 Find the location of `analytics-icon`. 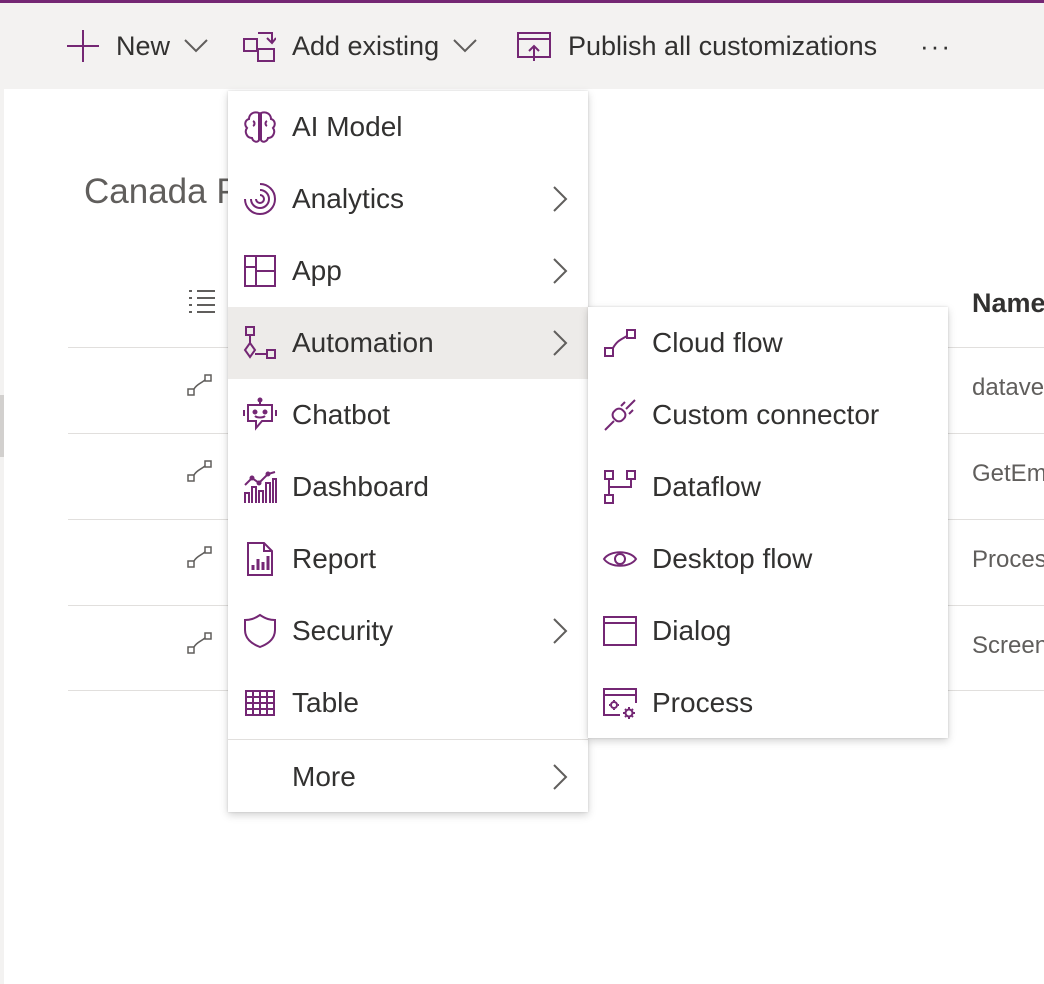

analytics-icon is located at coordinates (260, 199).